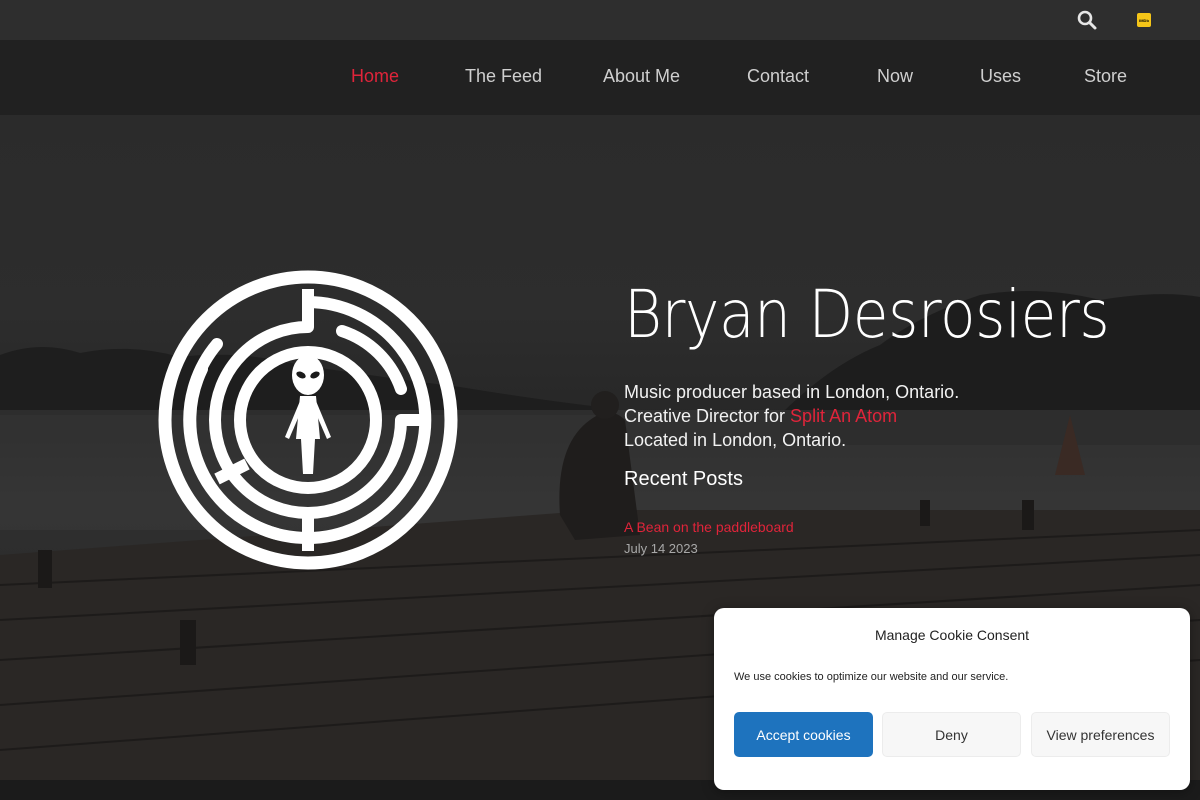 This screenshot has height=800, width=1200. What do you see at coordinates (867, 314) in the screenshot?
I see `page-title: Bryan Desrosiers` at bounding box center [867, 314].